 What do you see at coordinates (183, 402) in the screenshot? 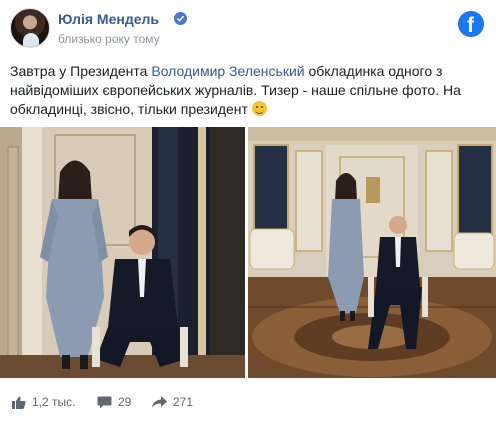
I see `share-count-label: 271` at bounding box center [183, 402].